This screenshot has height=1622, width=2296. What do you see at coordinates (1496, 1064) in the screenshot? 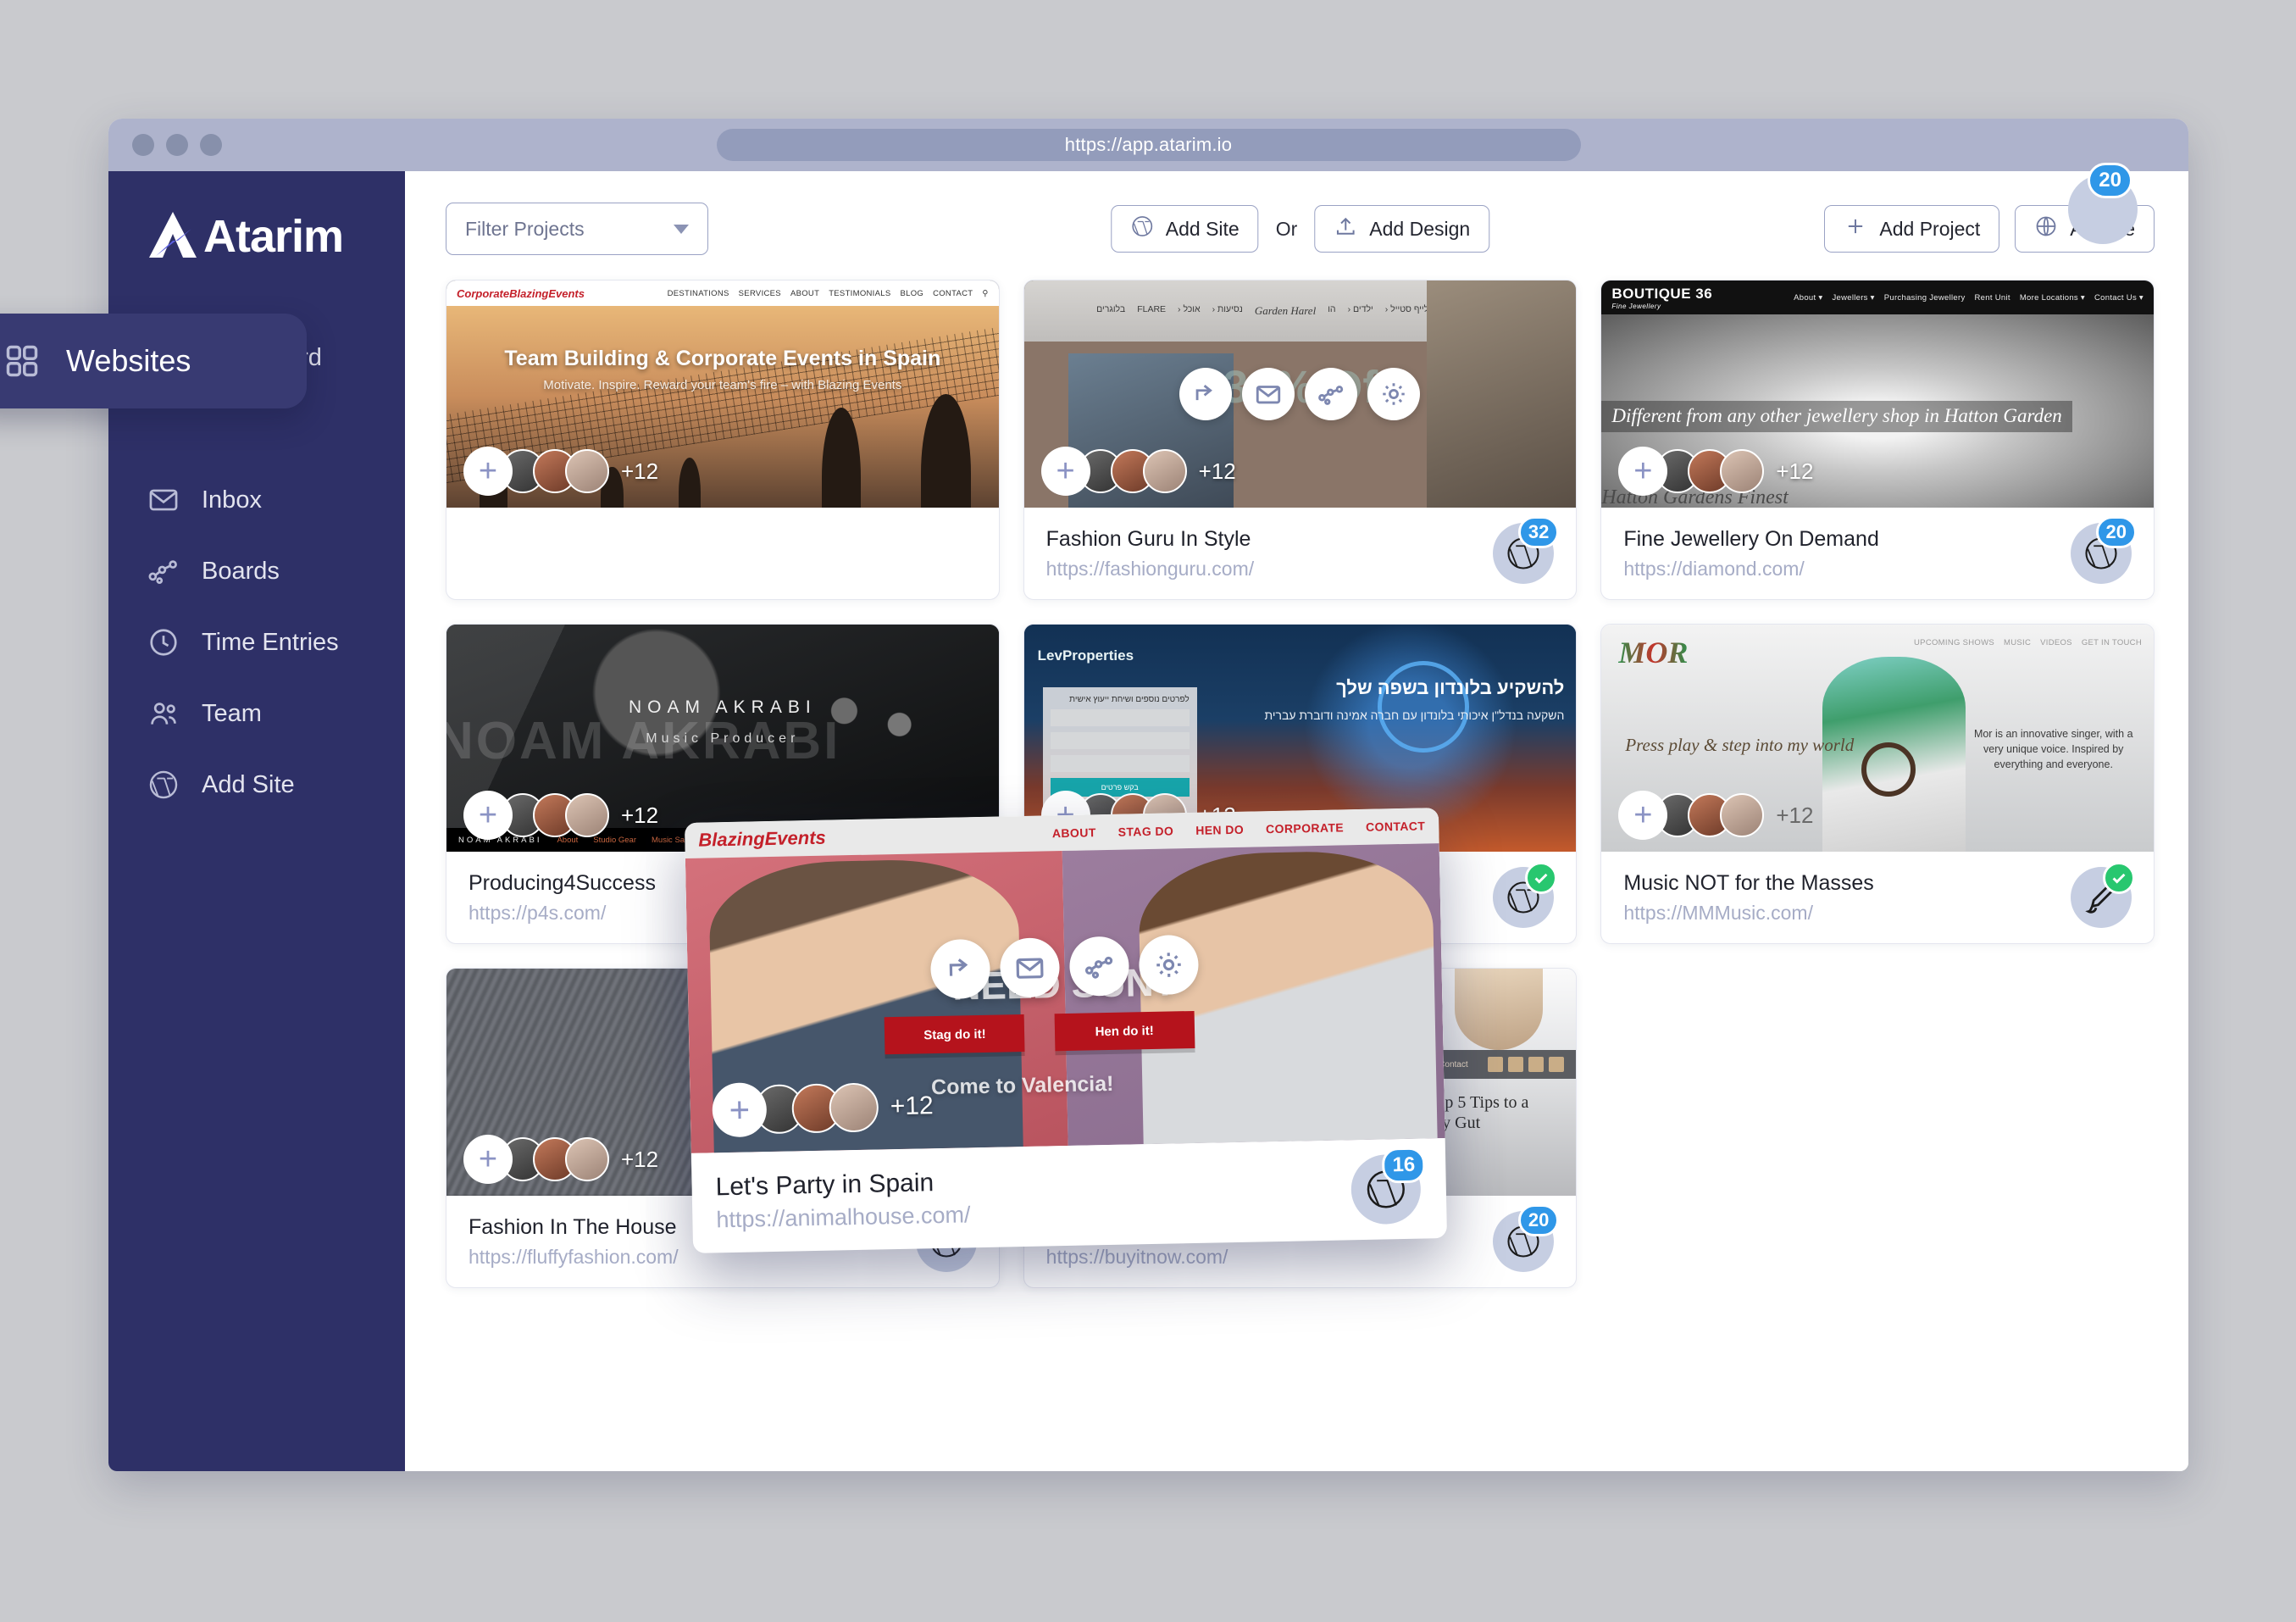
I see `facebook-icon` at bounding box center [1496, 1064].